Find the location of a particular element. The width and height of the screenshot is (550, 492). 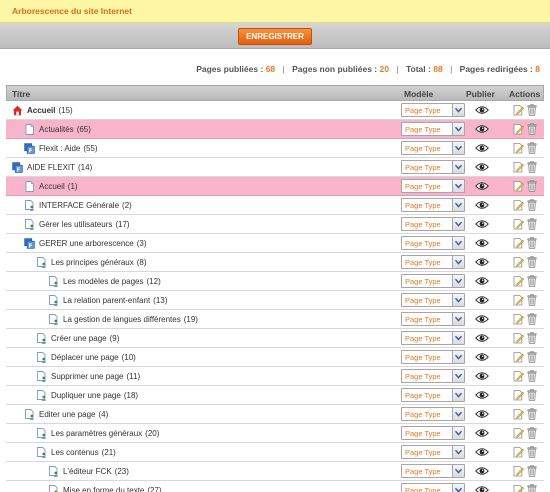

page-name-link: Dupliquer une page is located at coordinates (86, 395).